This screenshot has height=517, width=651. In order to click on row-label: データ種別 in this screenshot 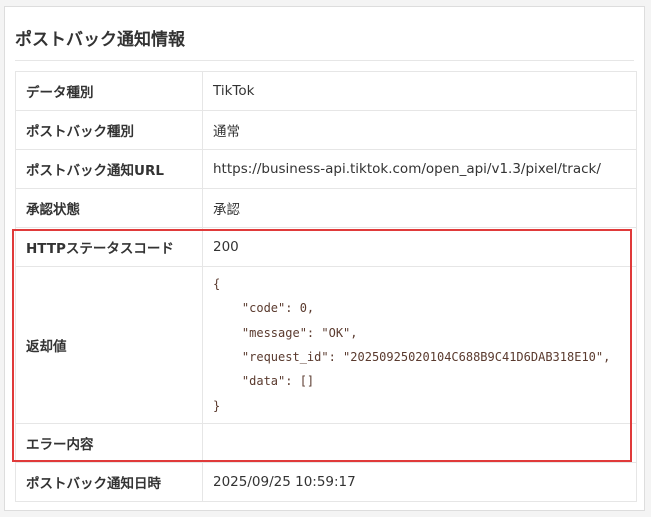, I will do `click(109, 91)`.